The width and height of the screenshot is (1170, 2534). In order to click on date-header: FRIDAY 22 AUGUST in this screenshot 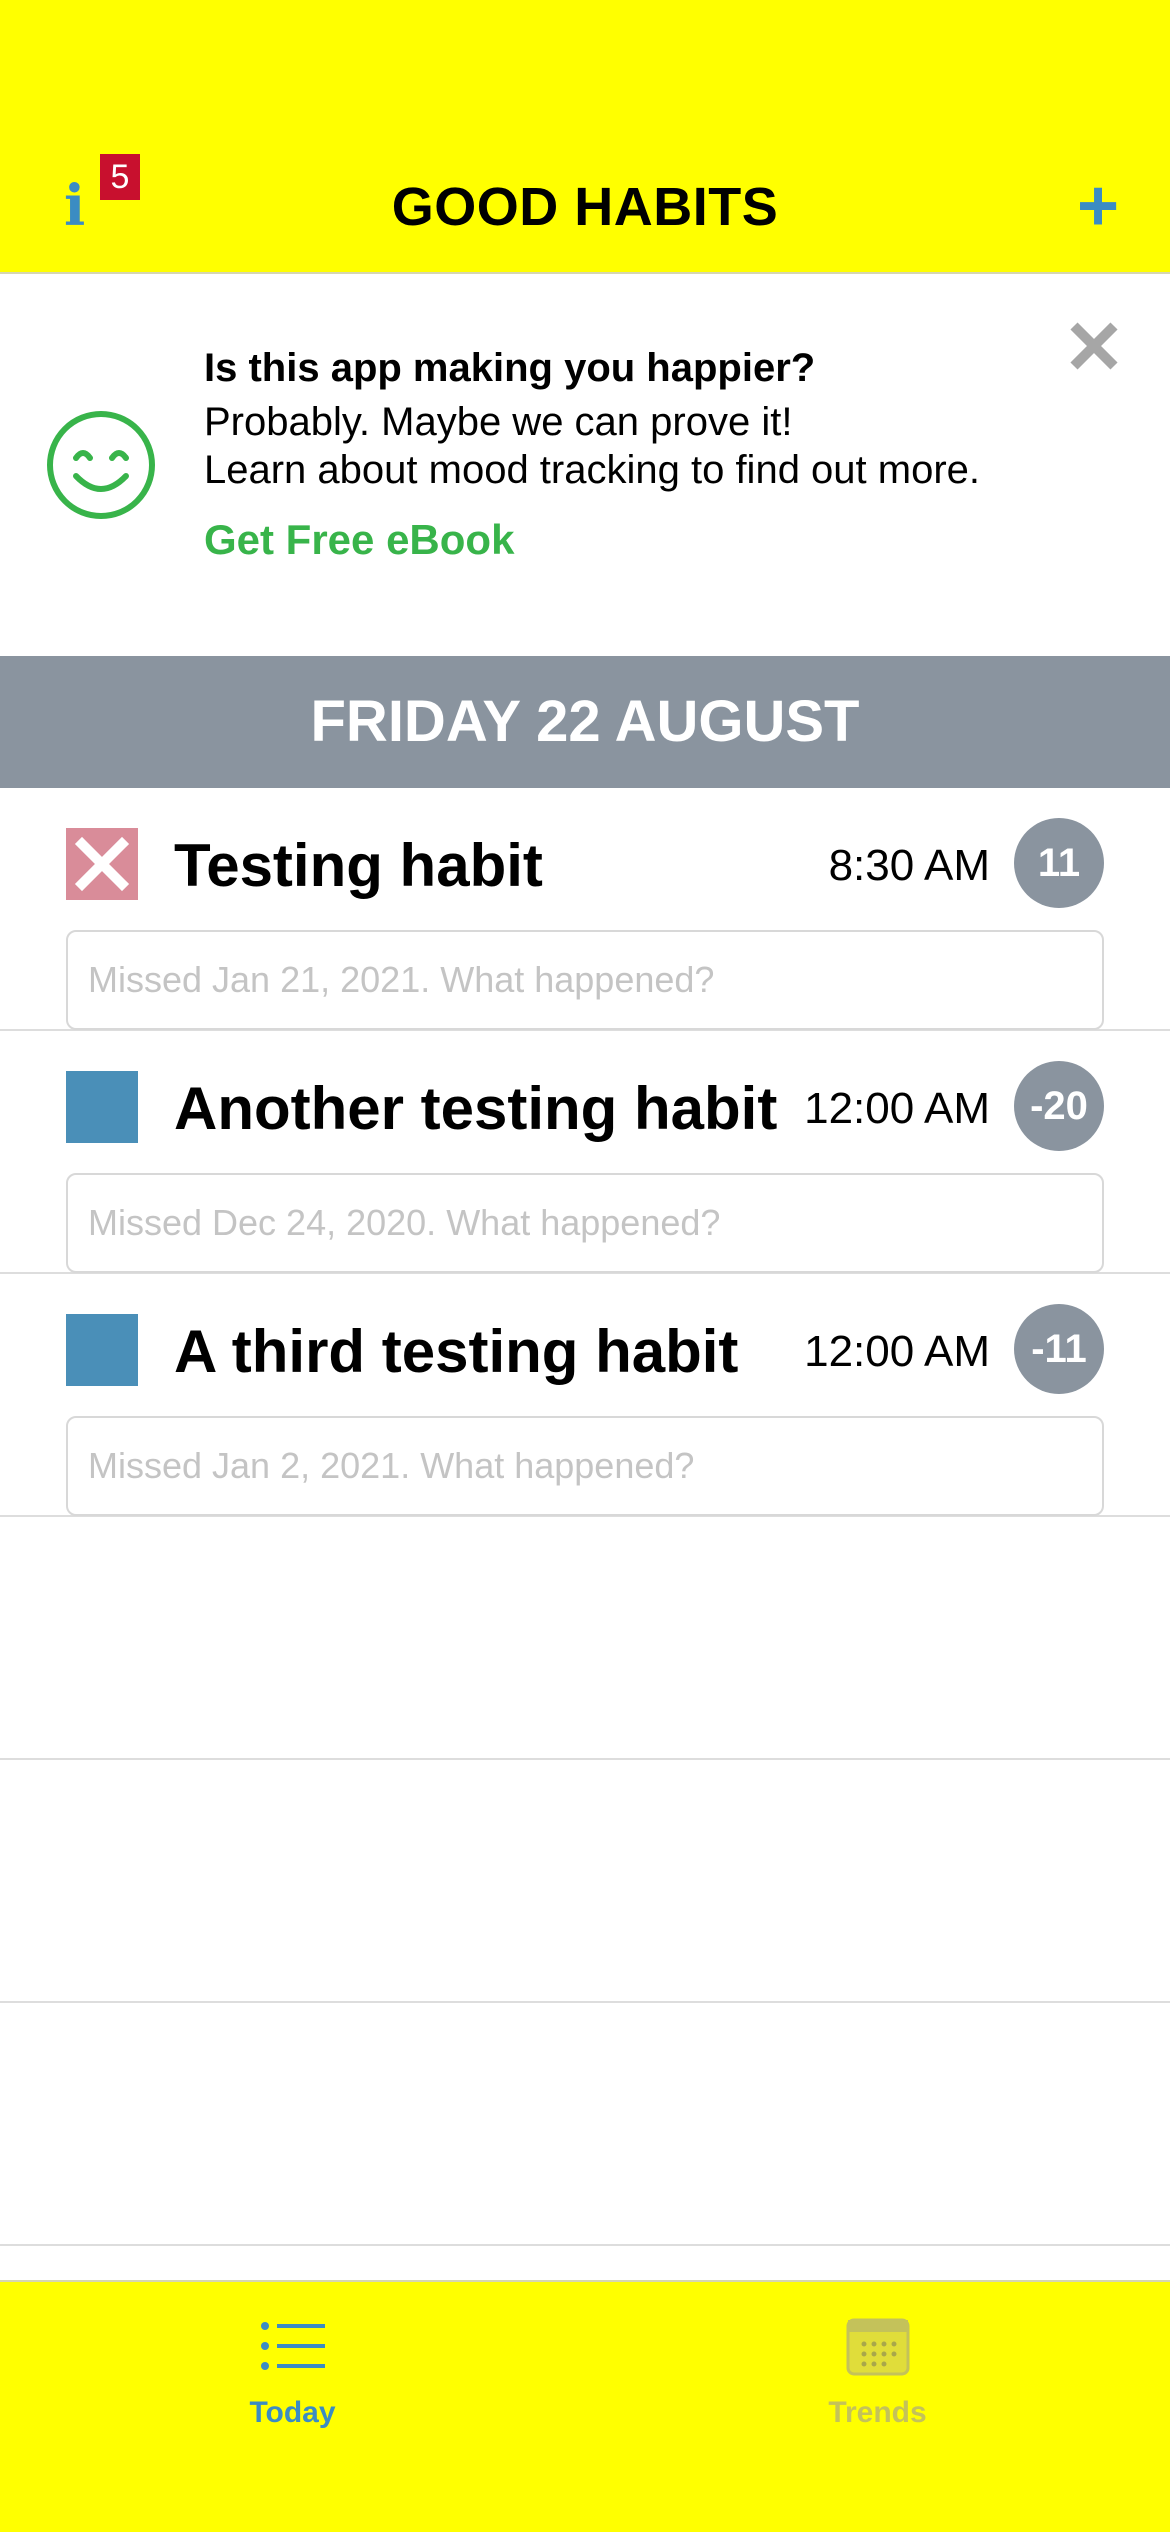, I will do `click(585, 722)`.